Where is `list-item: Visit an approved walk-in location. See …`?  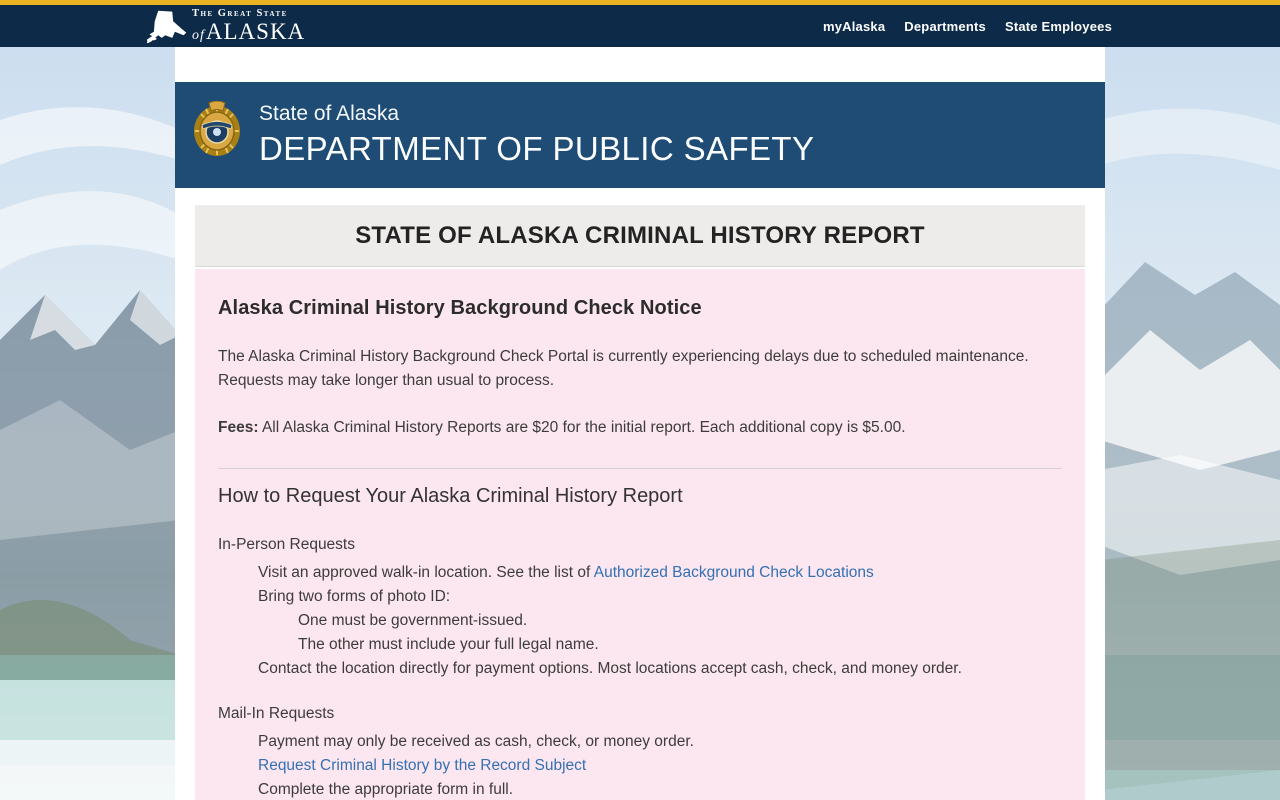 list-item: Visit an approved walk-in location. See … is located at coordinates (660, 573).